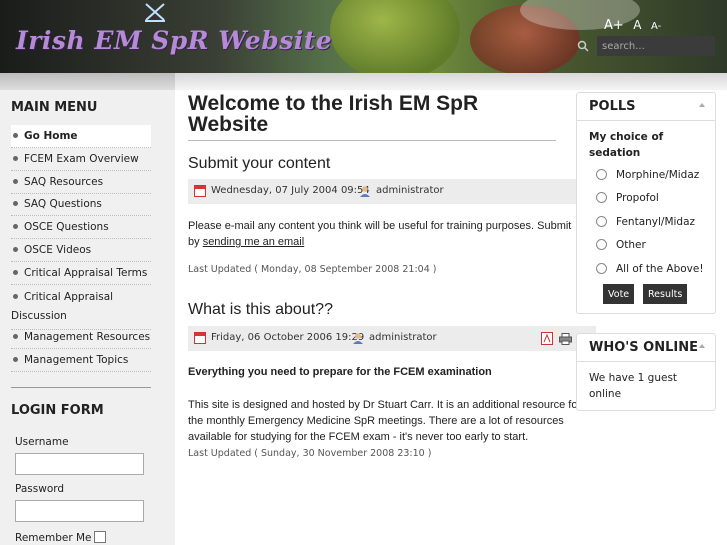 This screenshot has width=727, height=545. Describe the element at coordinates (650, 268) in the screenshot. I see `poll-option: All of the Above!` at that location.